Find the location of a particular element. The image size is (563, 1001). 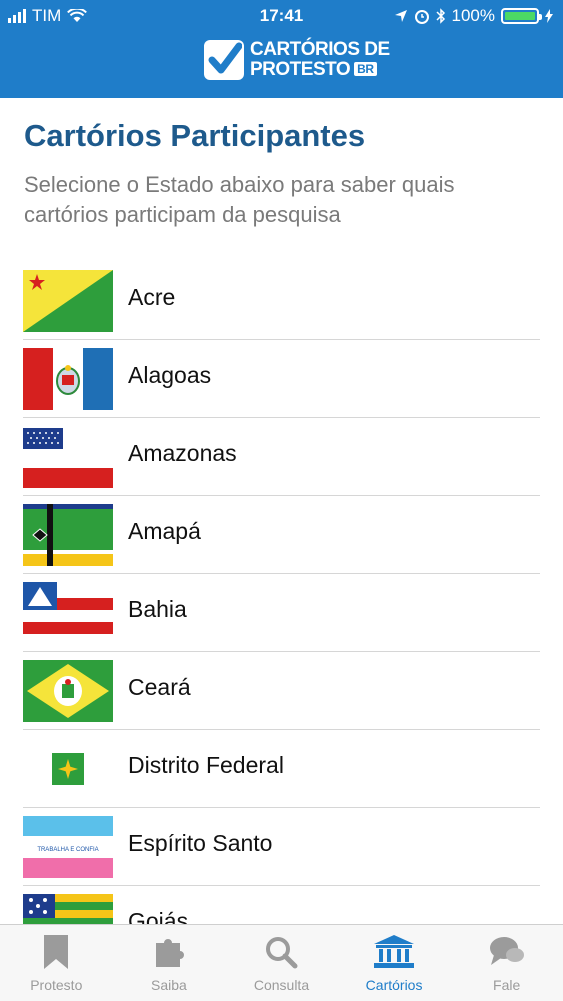

list-item-alagoas: Alagoas is located at coordinates (281, 379).